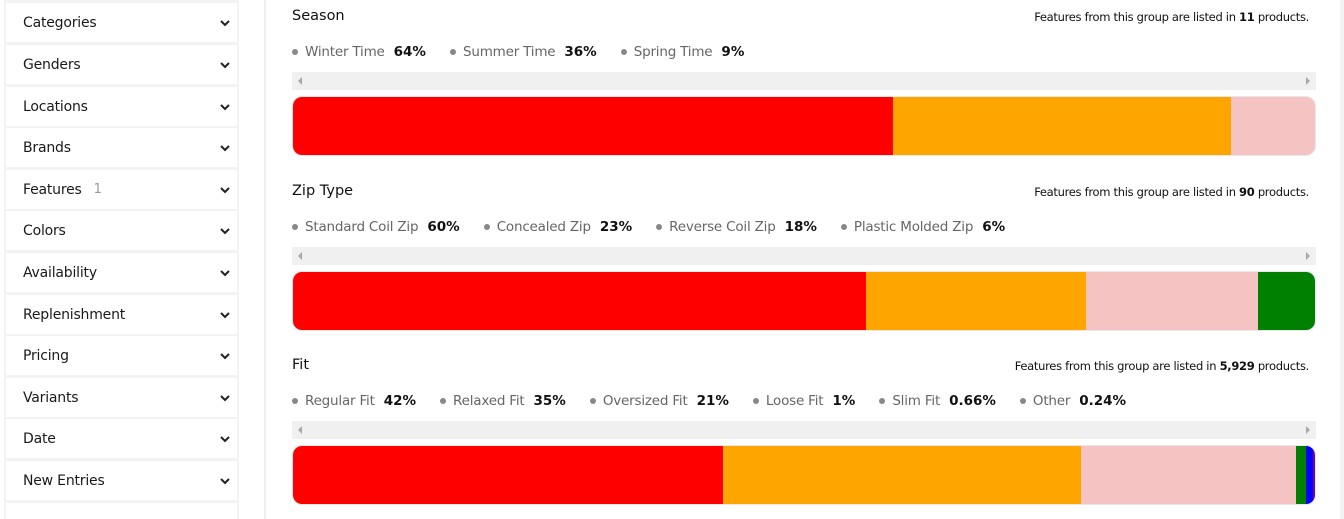  I want to click on legend-value: 42%, so click(400, 401).